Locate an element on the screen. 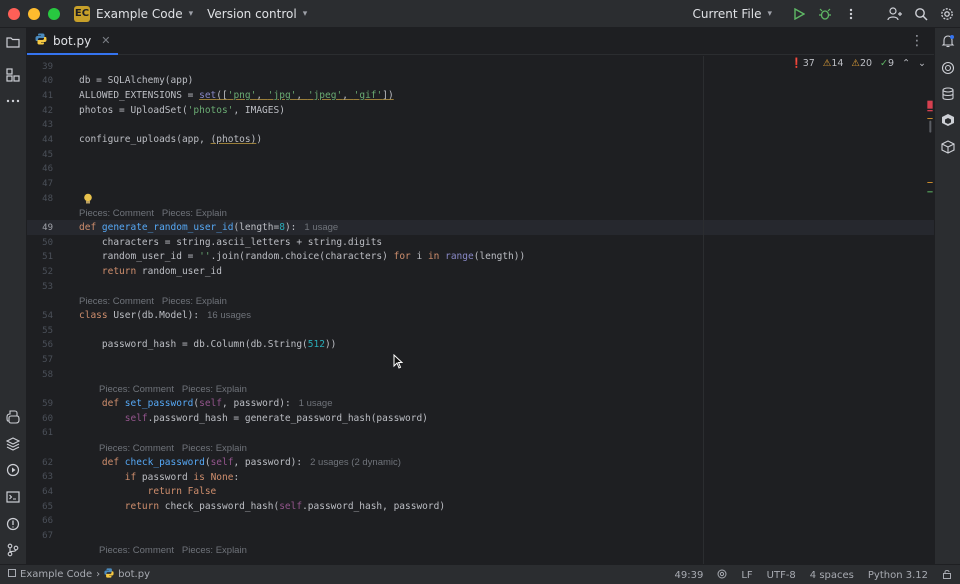  error-count: ❗37 is located at coordinates (802, 63).